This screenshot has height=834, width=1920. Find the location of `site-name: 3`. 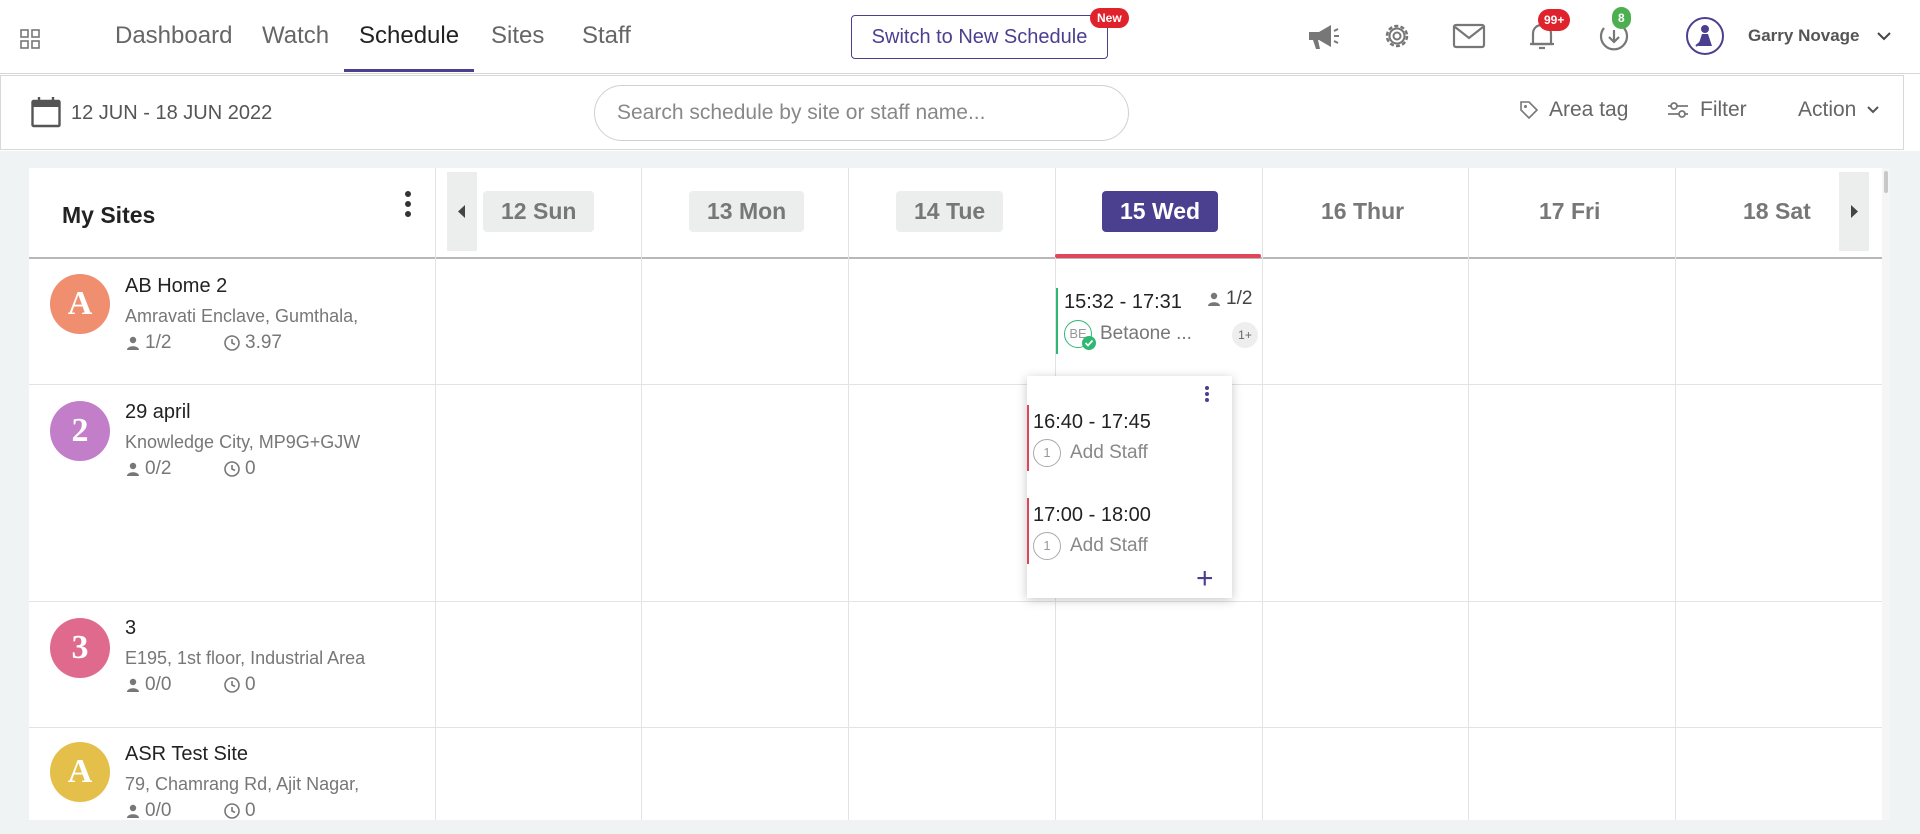

site-name: 3 is located at coordinates (130, 628).